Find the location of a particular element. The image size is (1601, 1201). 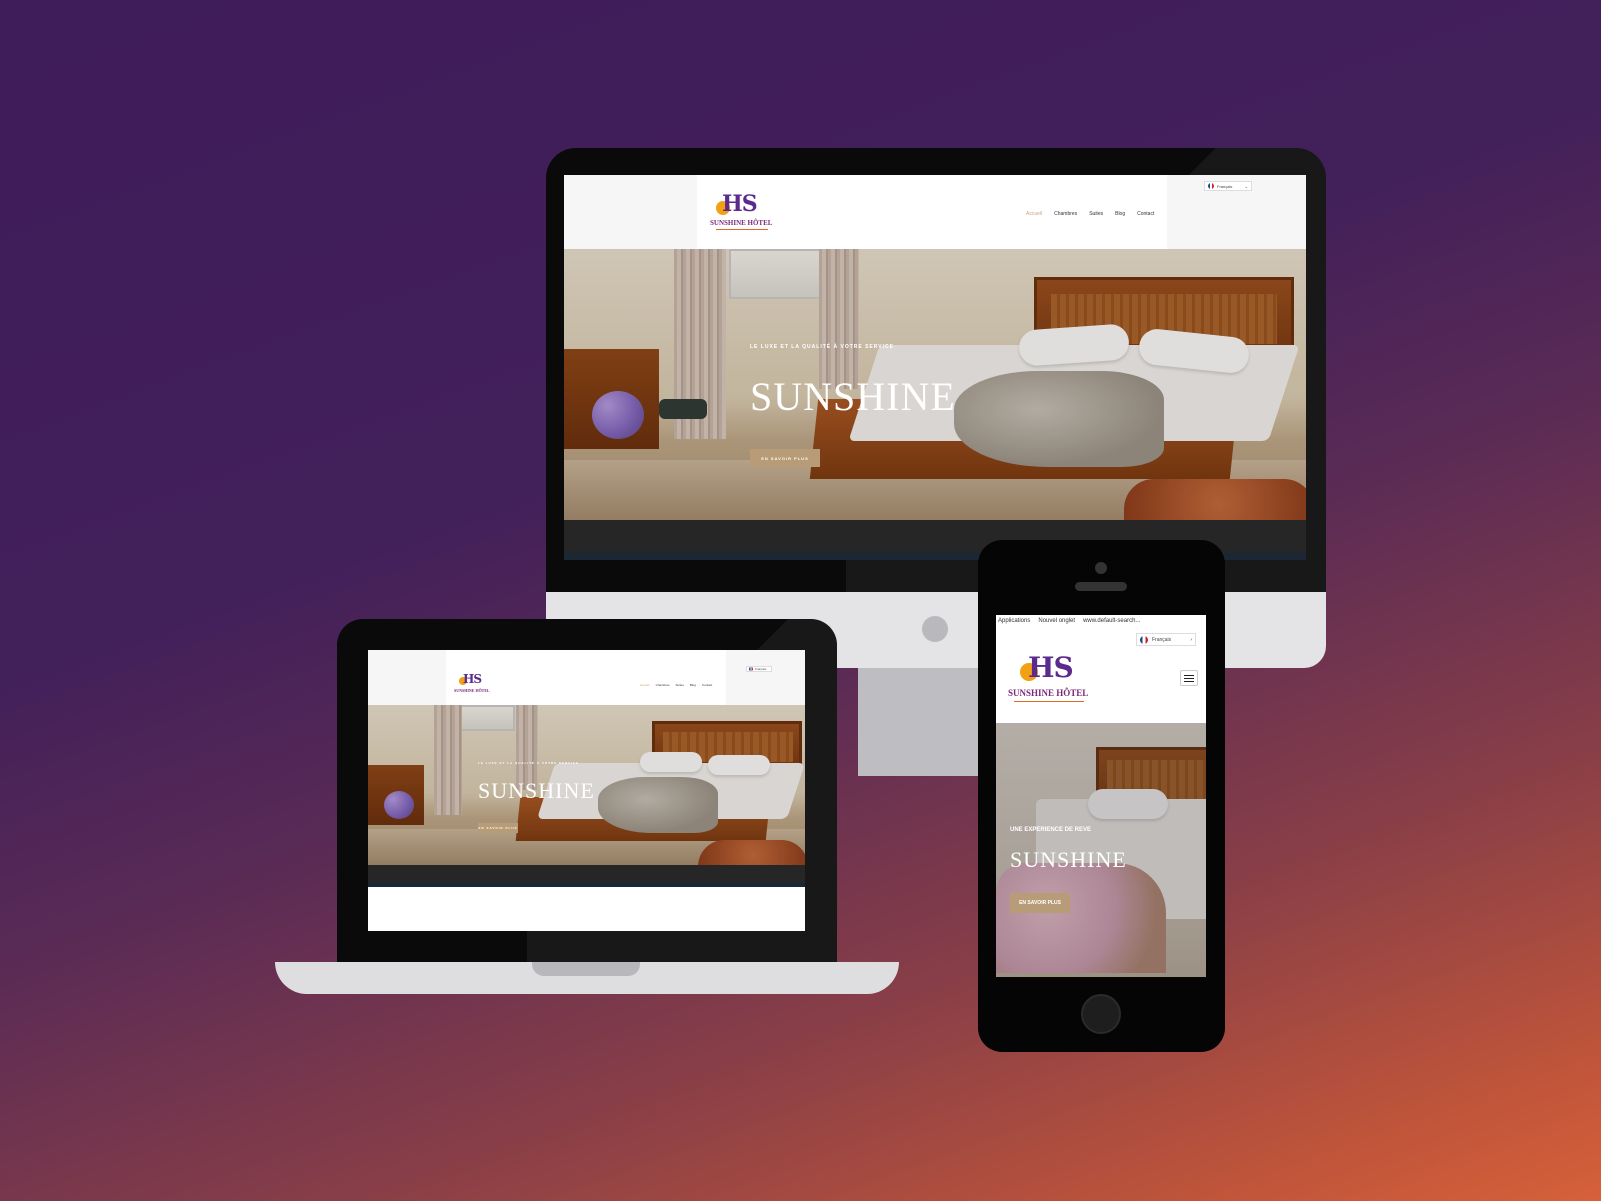

bookmark-applications: Applications is located at coordinates (1014, 621).